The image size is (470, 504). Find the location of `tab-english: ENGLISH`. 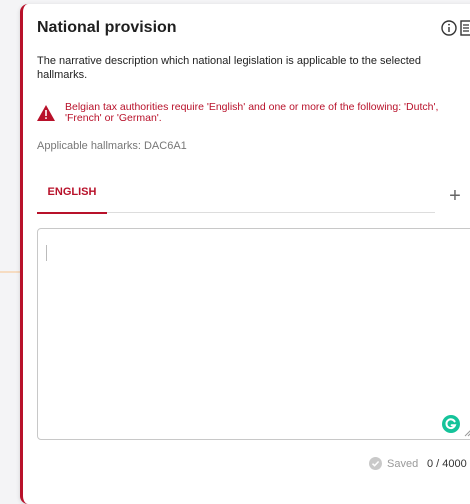

tab-english: ENGLISH is located at coordinates (72, 198).